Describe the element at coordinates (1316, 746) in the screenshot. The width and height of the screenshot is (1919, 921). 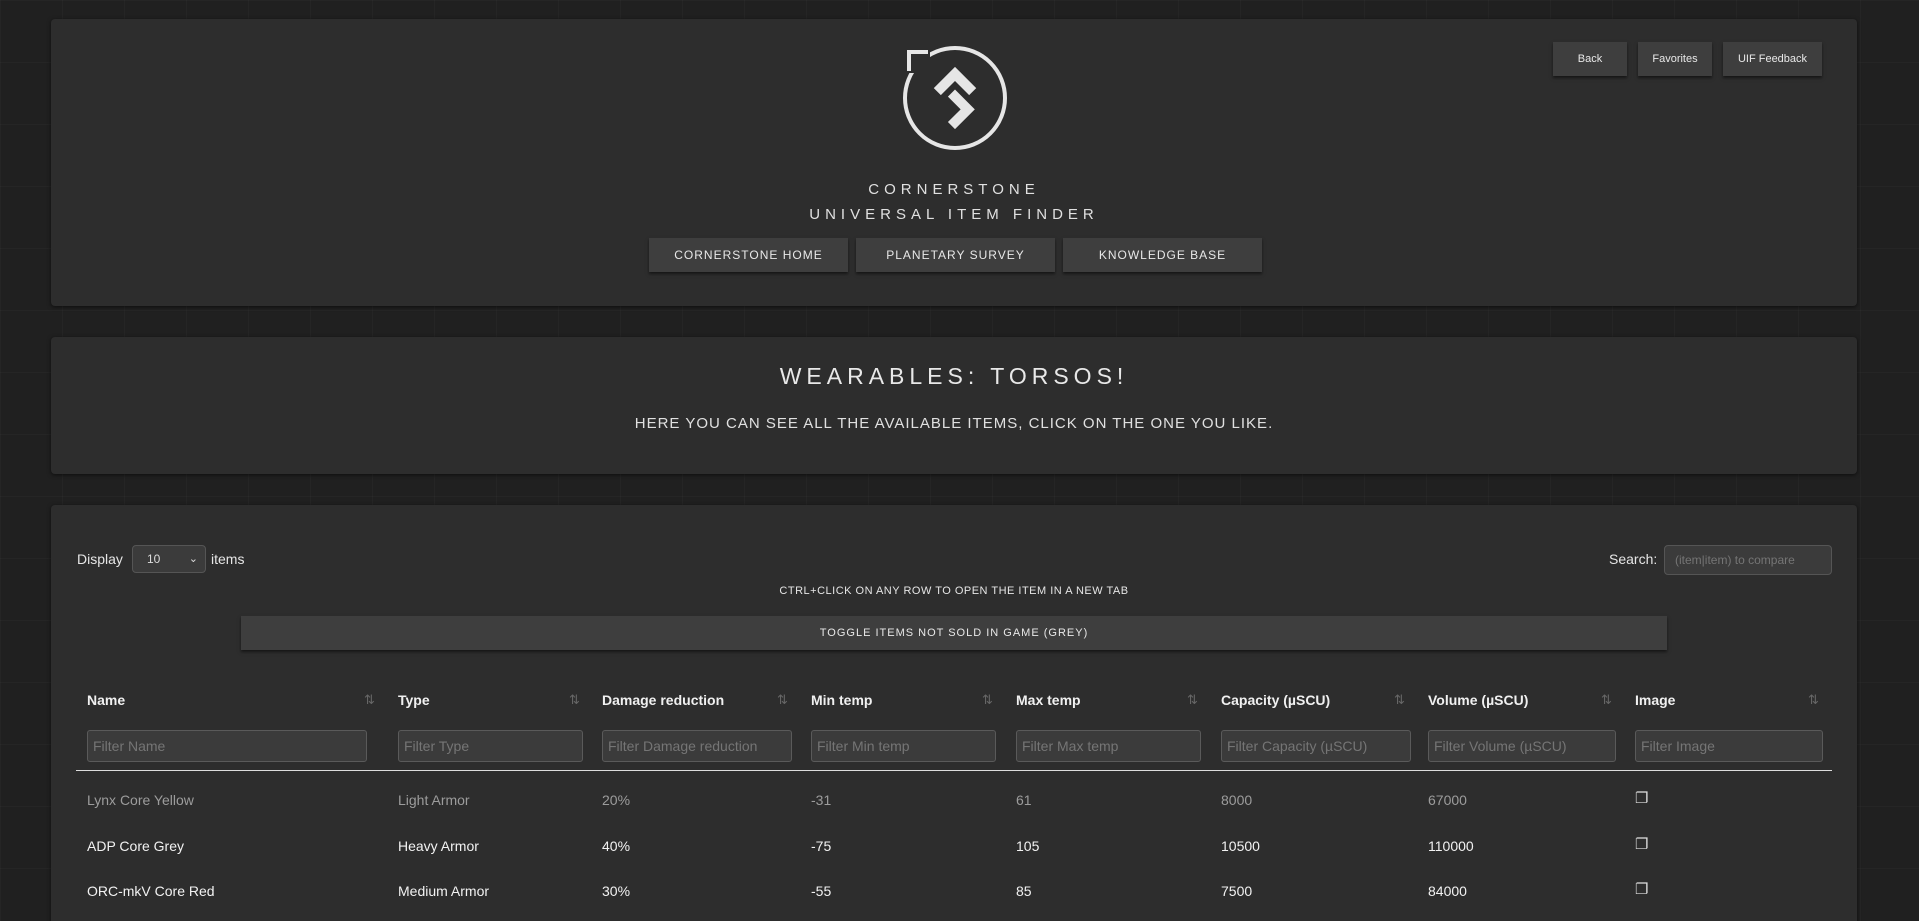
I see `filter-capacity-input` at that location.